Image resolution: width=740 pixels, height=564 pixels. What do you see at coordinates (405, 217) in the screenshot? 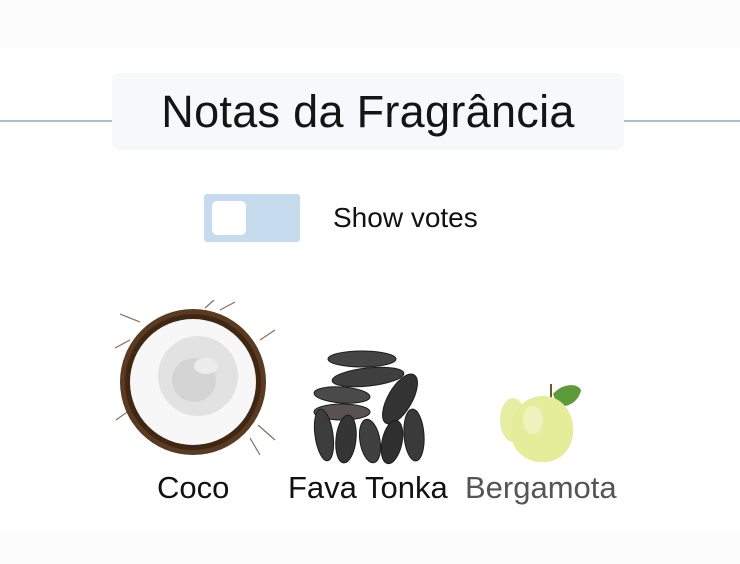
I see `show-votes-label: Show votes` at bounding box center [405, 217].